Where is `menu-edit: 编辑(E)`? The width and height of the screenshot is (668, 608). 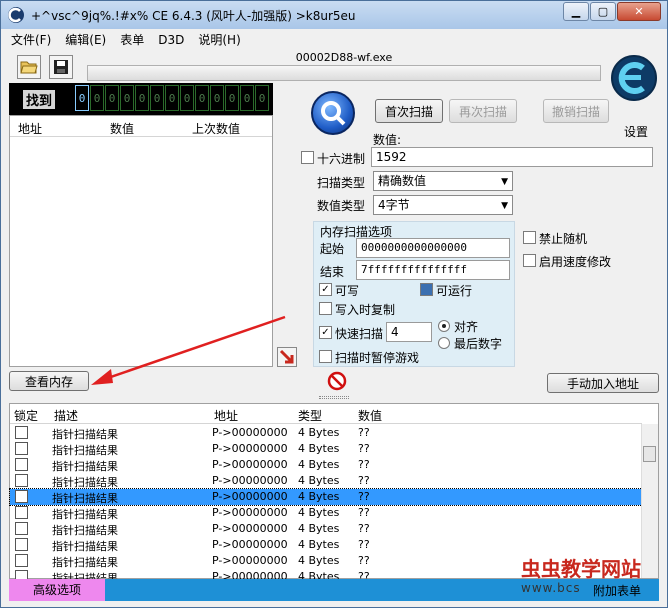 menu-edit: 编辑(E) is located at coordinates (85, 40).